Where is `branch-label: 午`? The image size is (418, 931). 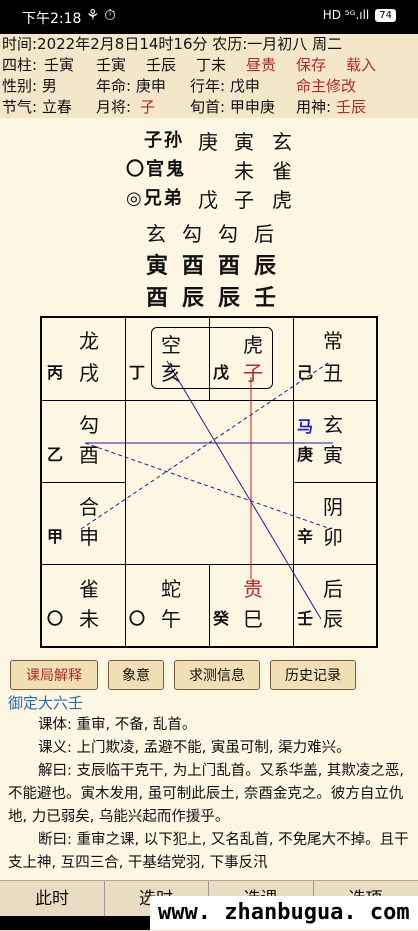 branch-label: 午 is located at coordinates (171, 619).